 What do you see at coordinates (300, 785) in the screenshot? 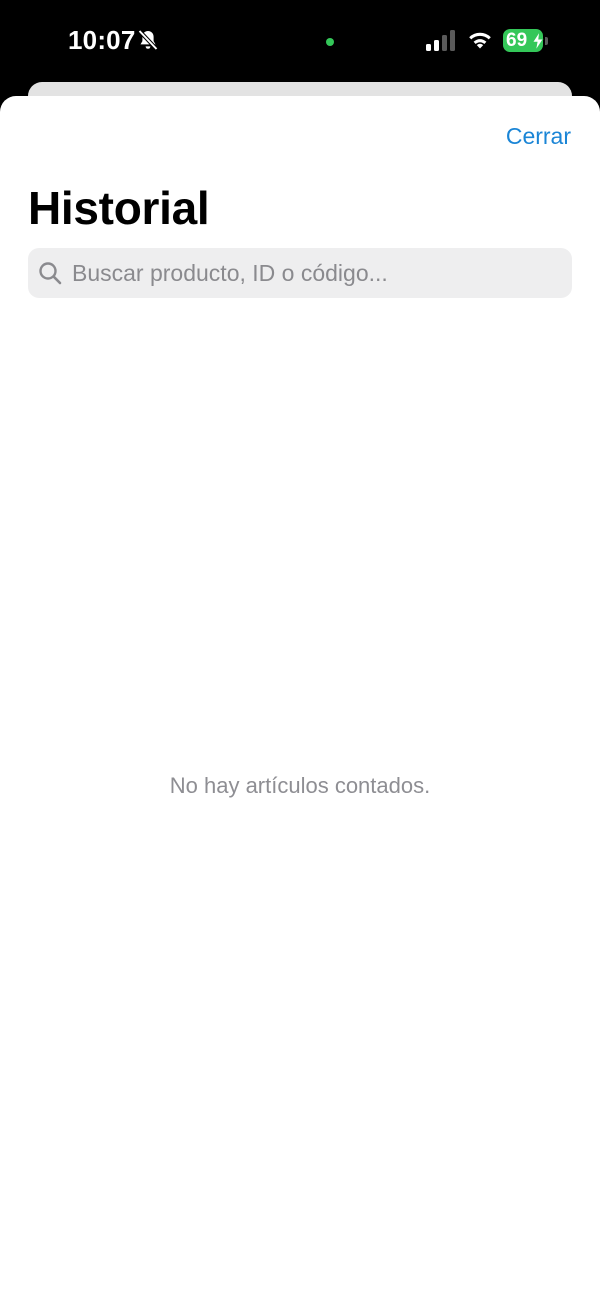
I see `empty-state-message: No hay artículos contados.` at bounding box center [300, 785].